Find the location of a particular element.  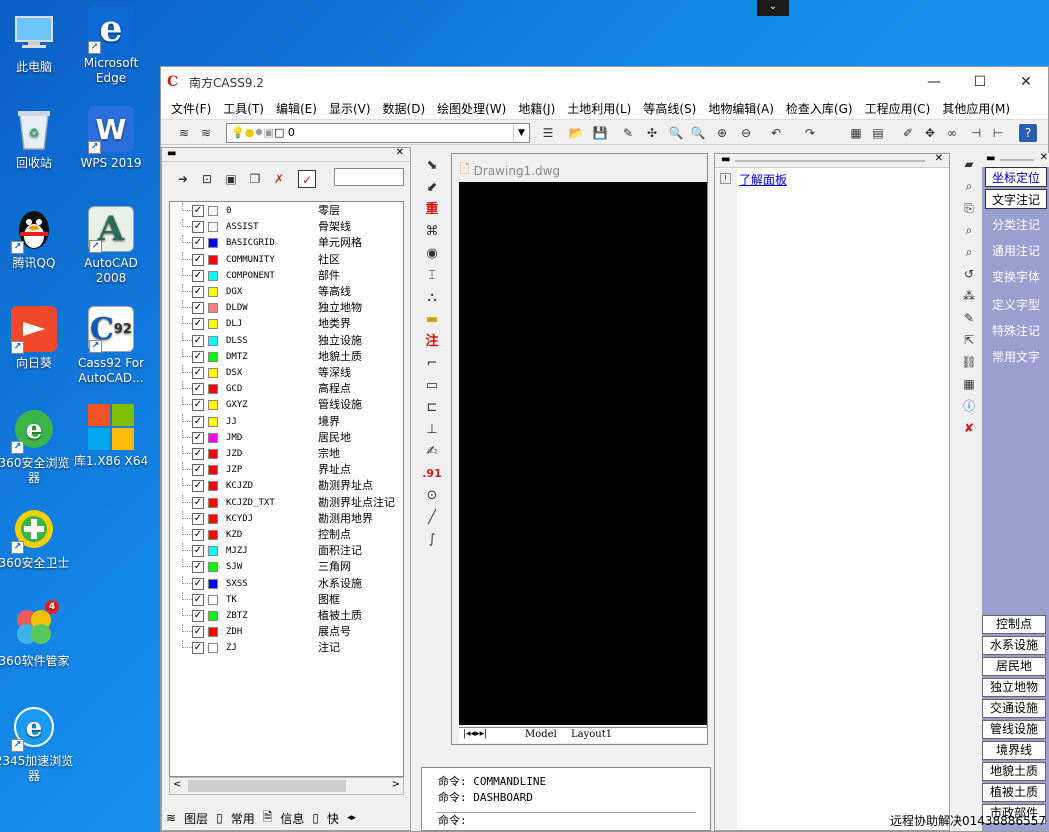

layer-row: ✓ ZJ 注记 is located at coordinates (286, 648).